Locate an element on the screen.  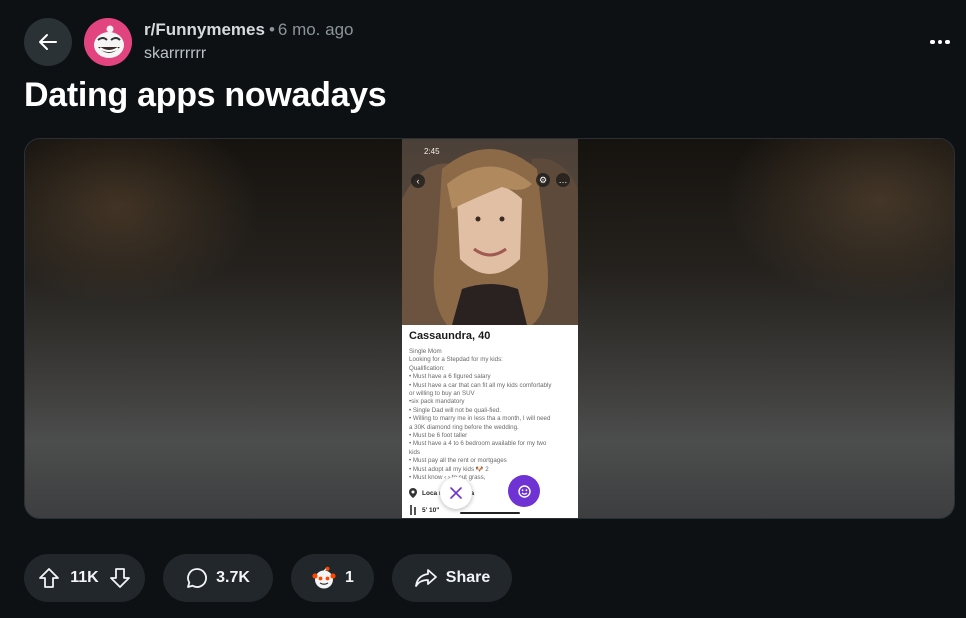
upvote-arrow-icon is located at coordinates (49, 578).